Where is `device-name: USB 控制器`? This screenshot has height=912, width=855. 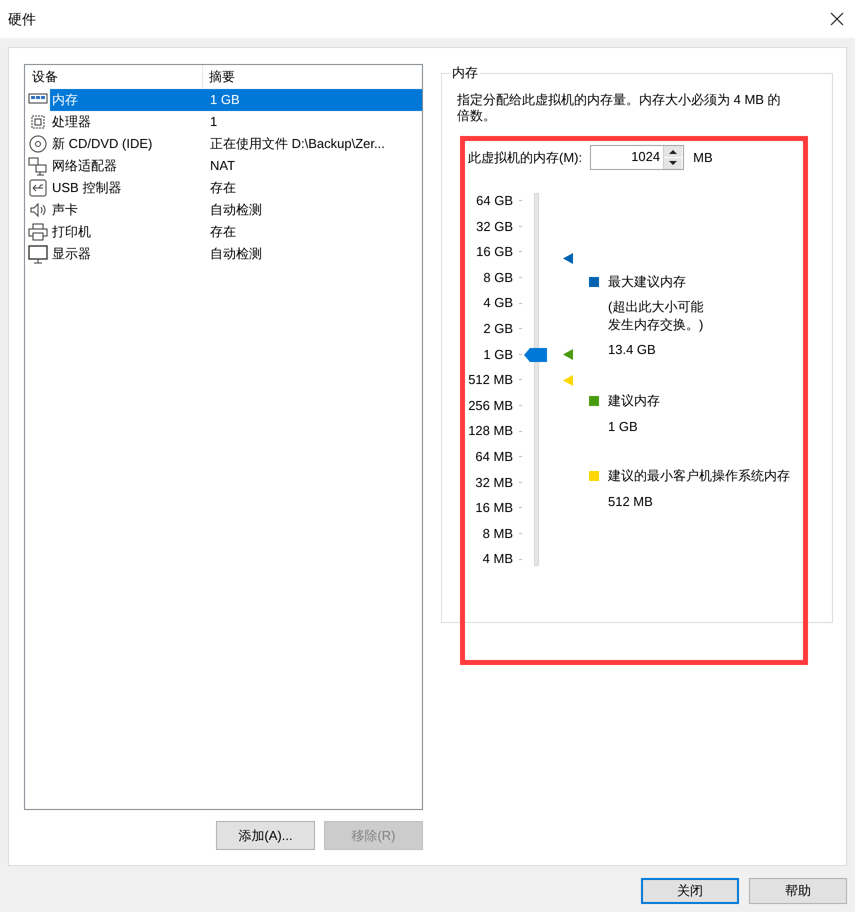
device-name: USB 控制器 is located at coordinates (86, 188).